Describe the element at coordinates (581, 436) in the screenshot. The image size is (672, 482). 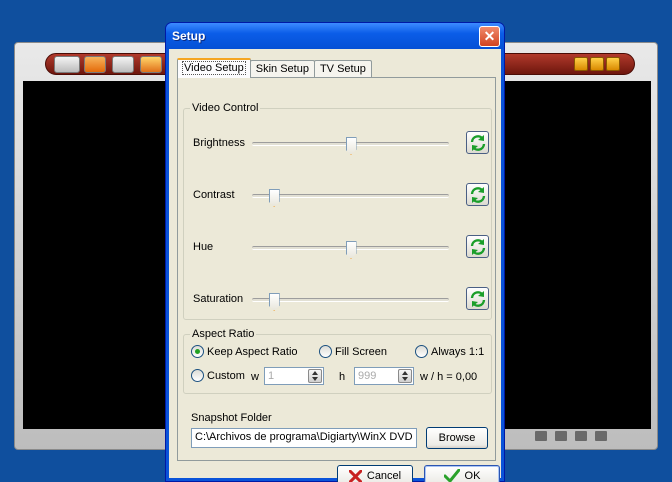
I see `player-mail-icon` at that location.